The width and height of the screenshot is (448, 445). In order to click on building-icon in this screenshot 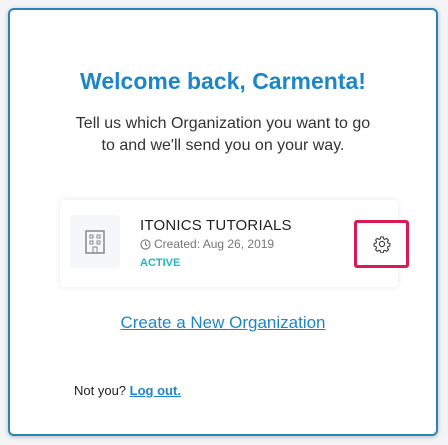, I will do `click(95, 242)`.